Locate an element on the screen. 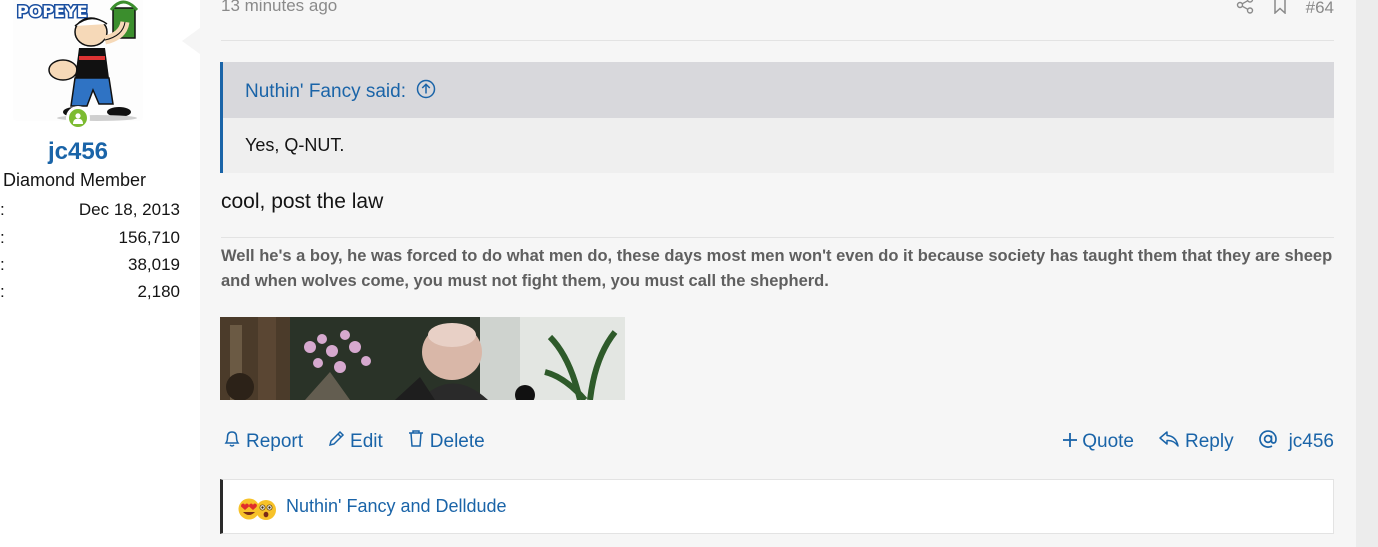 The width and height of the screenshot is (1378, 547). plus-icon is located at coordinates (1070, 442).